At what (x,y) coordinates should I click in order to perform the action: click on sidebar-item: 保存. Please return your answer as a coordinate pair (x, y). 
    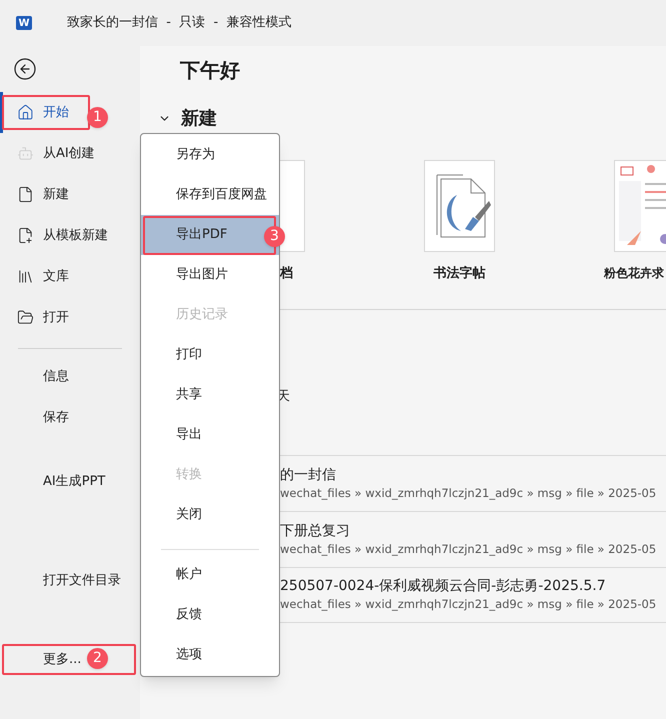
    Looking at the image, I should click on (70, 417).